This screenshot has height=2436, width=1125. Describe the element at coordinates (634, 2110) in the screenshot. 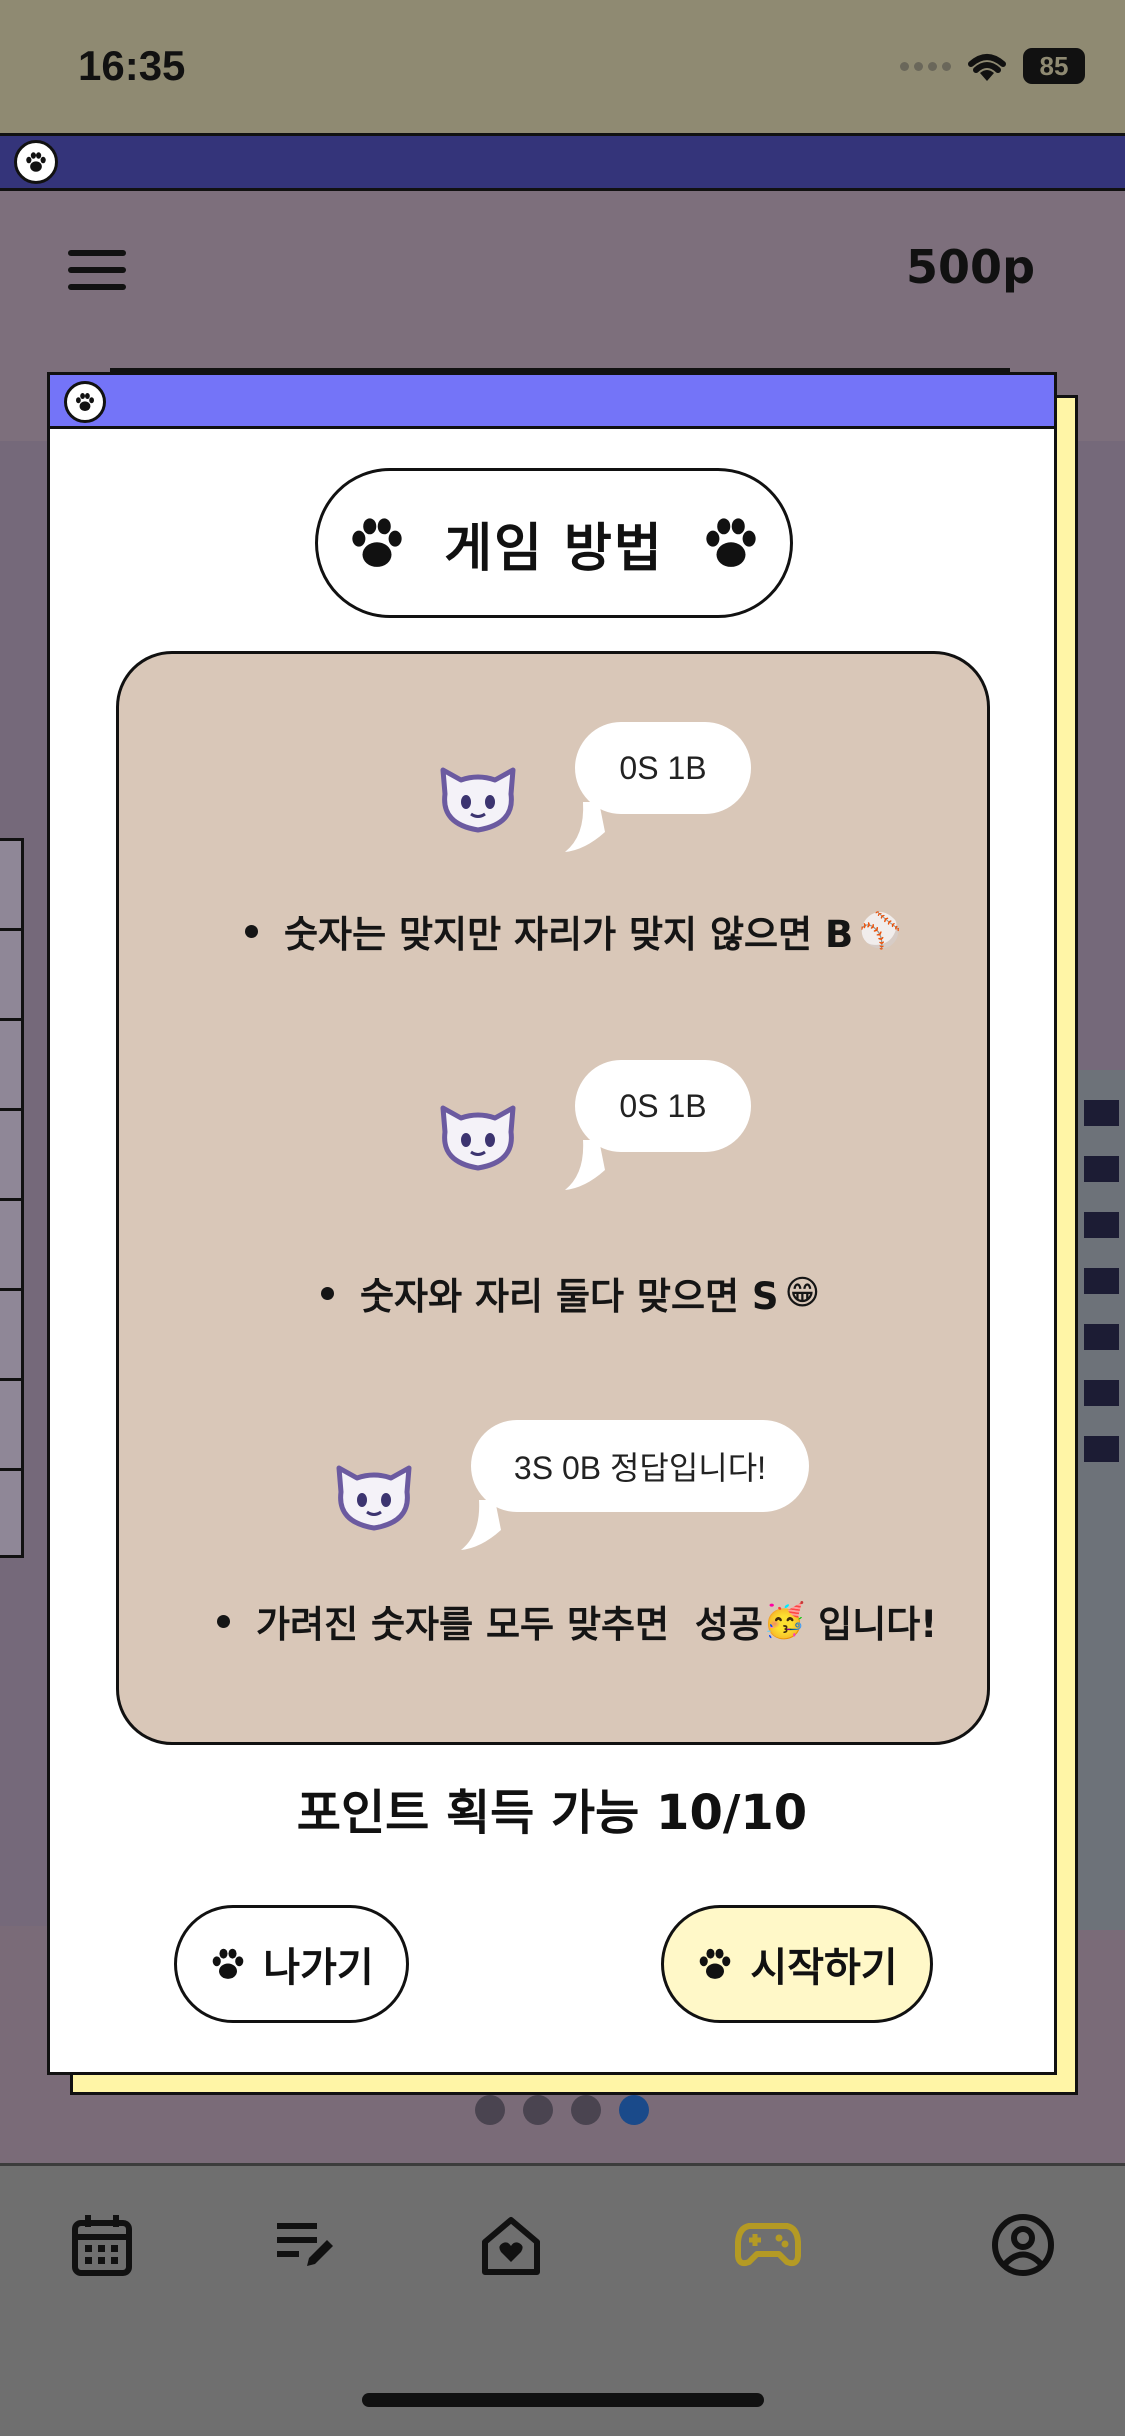

I see `page-dot-active` at that location.